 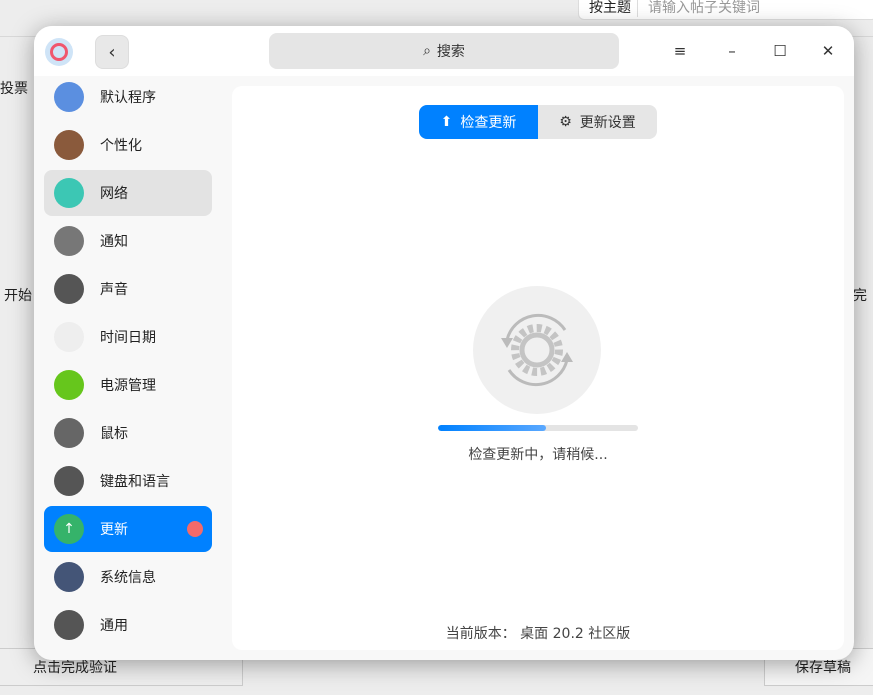 What do you see at coordinates (488, 123) in the screenshot?
I see `tab-label: 检查更新` at bounding box center [488, 123].